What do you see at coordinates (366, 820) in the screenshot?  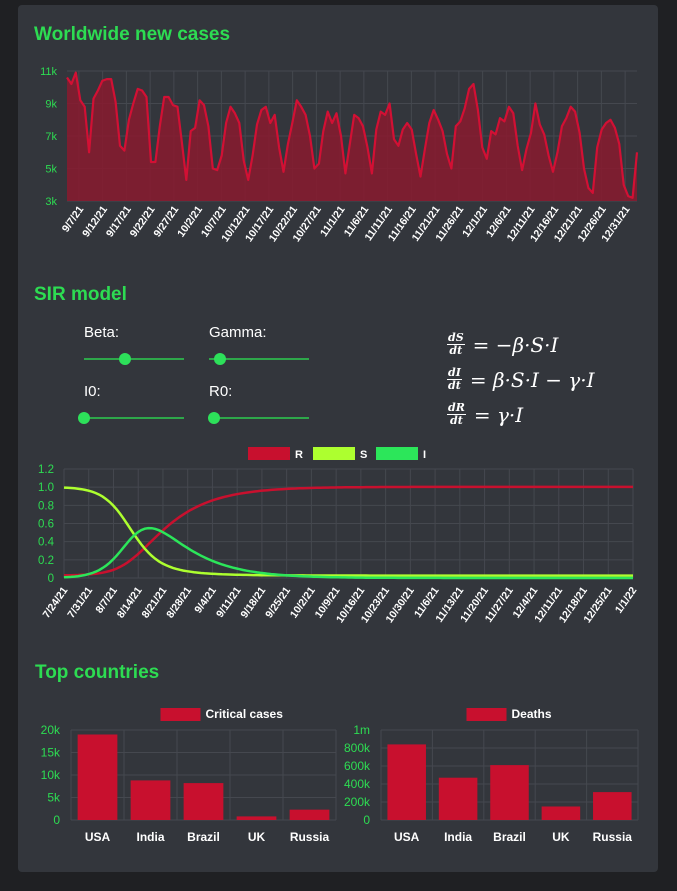 I see `deaths-y-tick-label: 0` at bounding box center [366, 820].